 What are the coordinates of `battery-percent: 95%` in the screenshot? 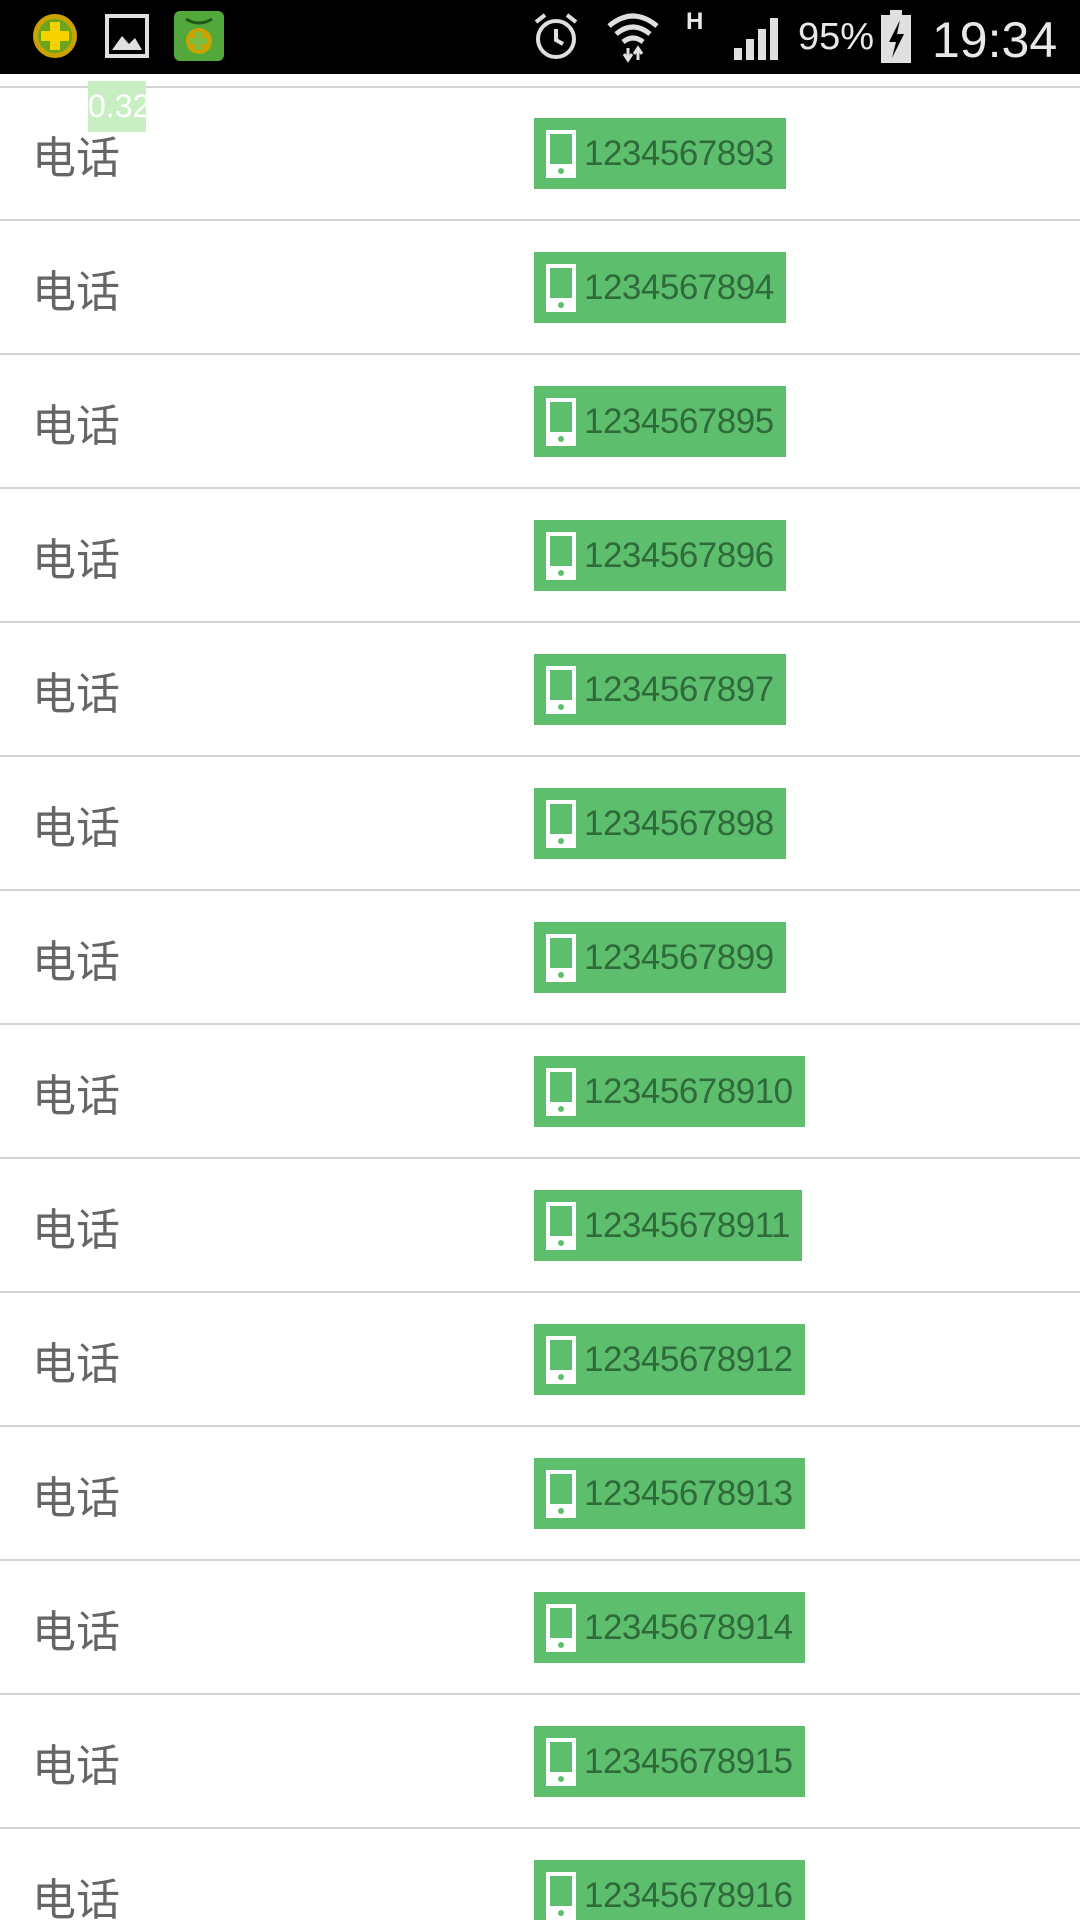 It's located at (836, 37).